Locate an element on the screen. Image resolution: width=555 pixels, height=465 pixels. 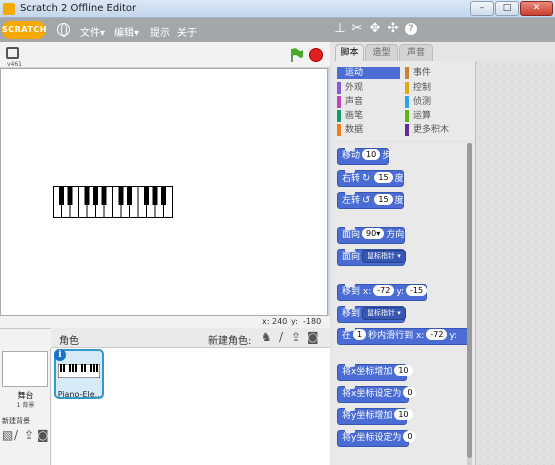
sprite-library-icon: ♞ is located at coordinates (266, 337).